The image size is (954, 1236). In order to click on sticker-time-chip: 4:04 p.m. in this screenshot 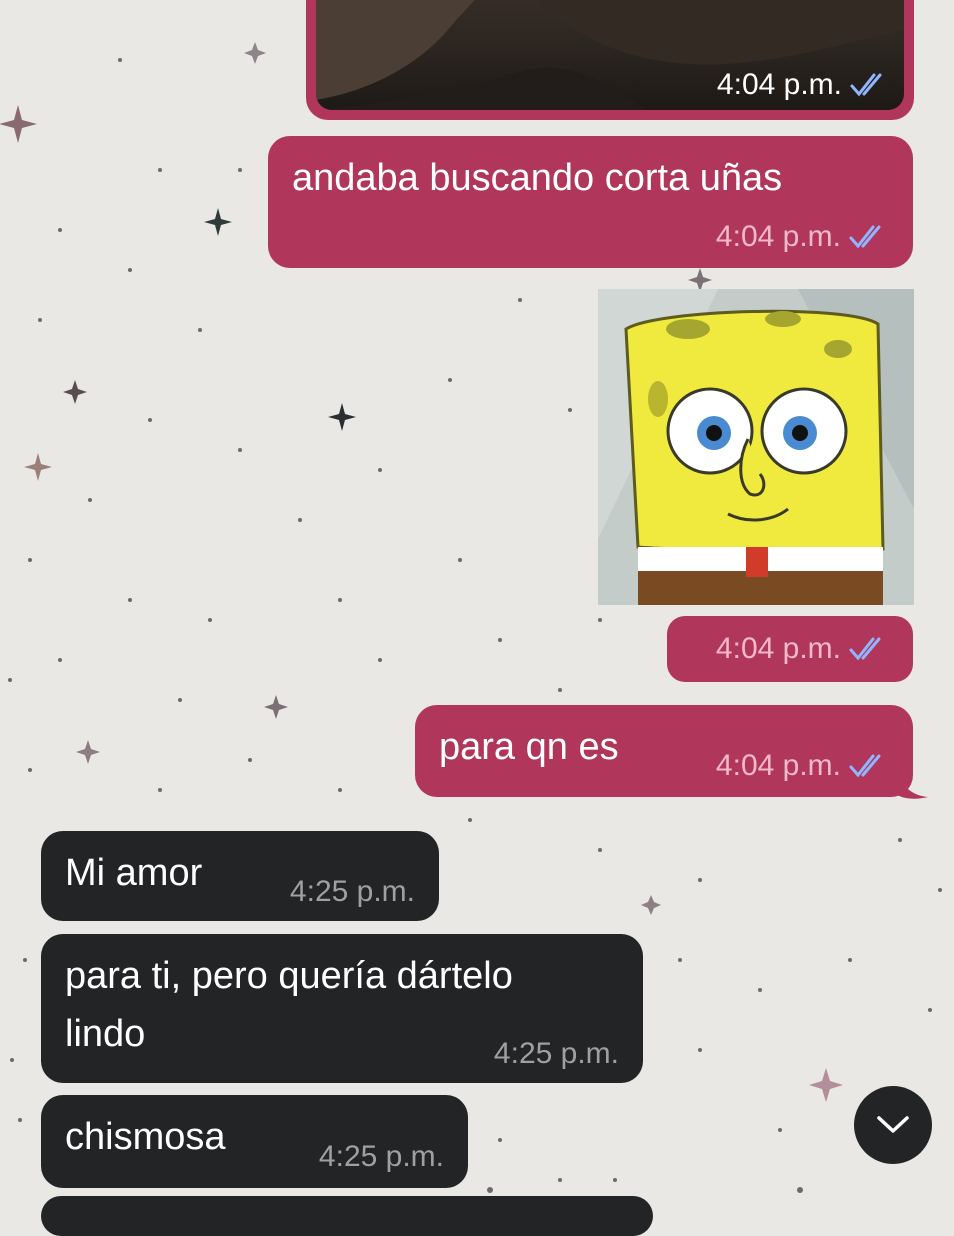, I will do `click(790, 649)`.